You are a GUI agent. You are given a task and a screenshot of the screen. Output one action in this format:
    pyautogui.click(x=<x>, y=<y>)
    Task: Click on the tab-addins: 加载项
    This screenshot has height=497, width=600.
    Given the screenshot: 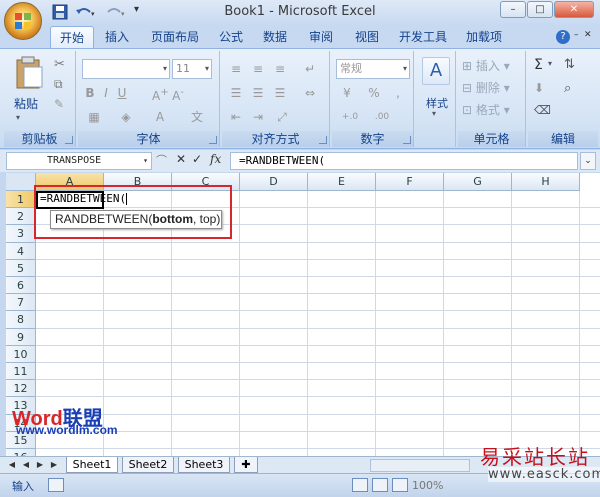 What is the action you would take?
    pyautogui.click(x=484, y=37)
    